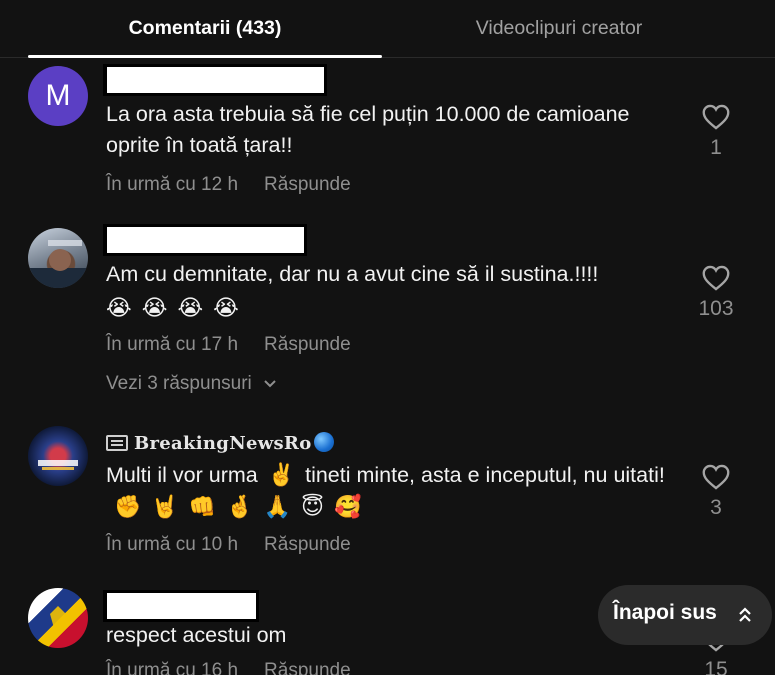  Describe the element at coordinates (281, 474) in the screenshot. I see `victory-hand-emoji: ✌️` at that location.